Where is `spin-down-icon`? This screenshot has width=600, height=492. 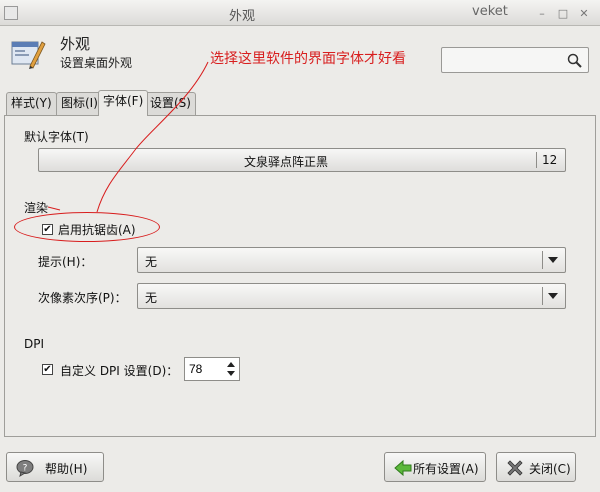
spin-down-icon is located at coordinates (231, 373).